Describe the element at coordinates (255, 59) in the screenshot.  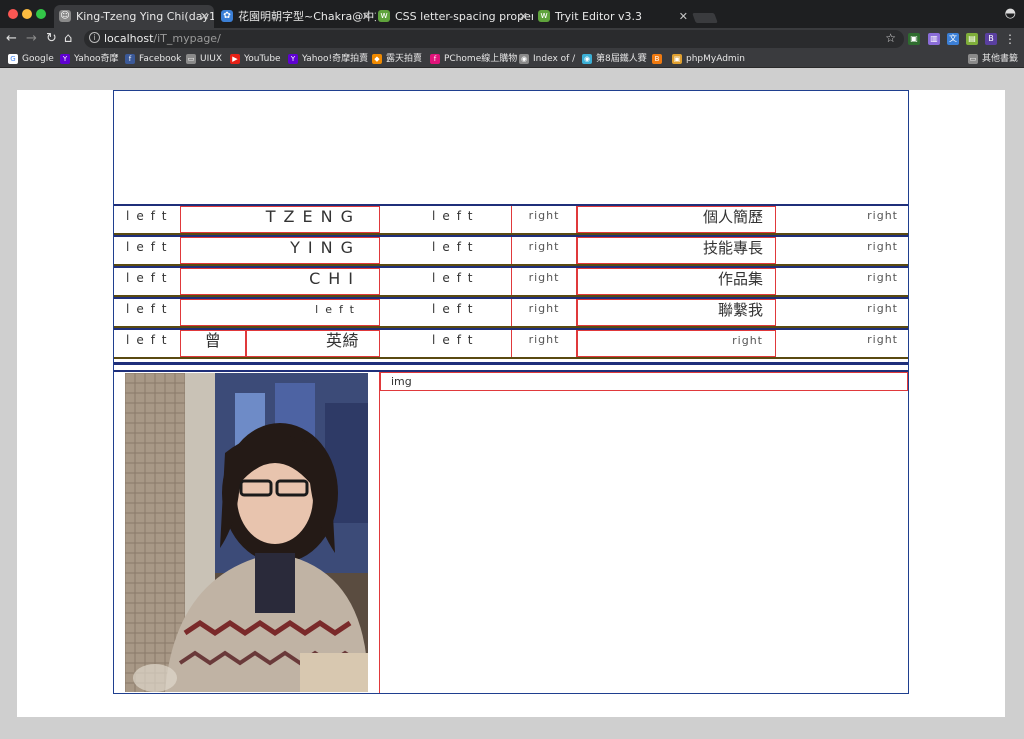
I see `bookmark-youtube: ▶ YouTube` at that location.